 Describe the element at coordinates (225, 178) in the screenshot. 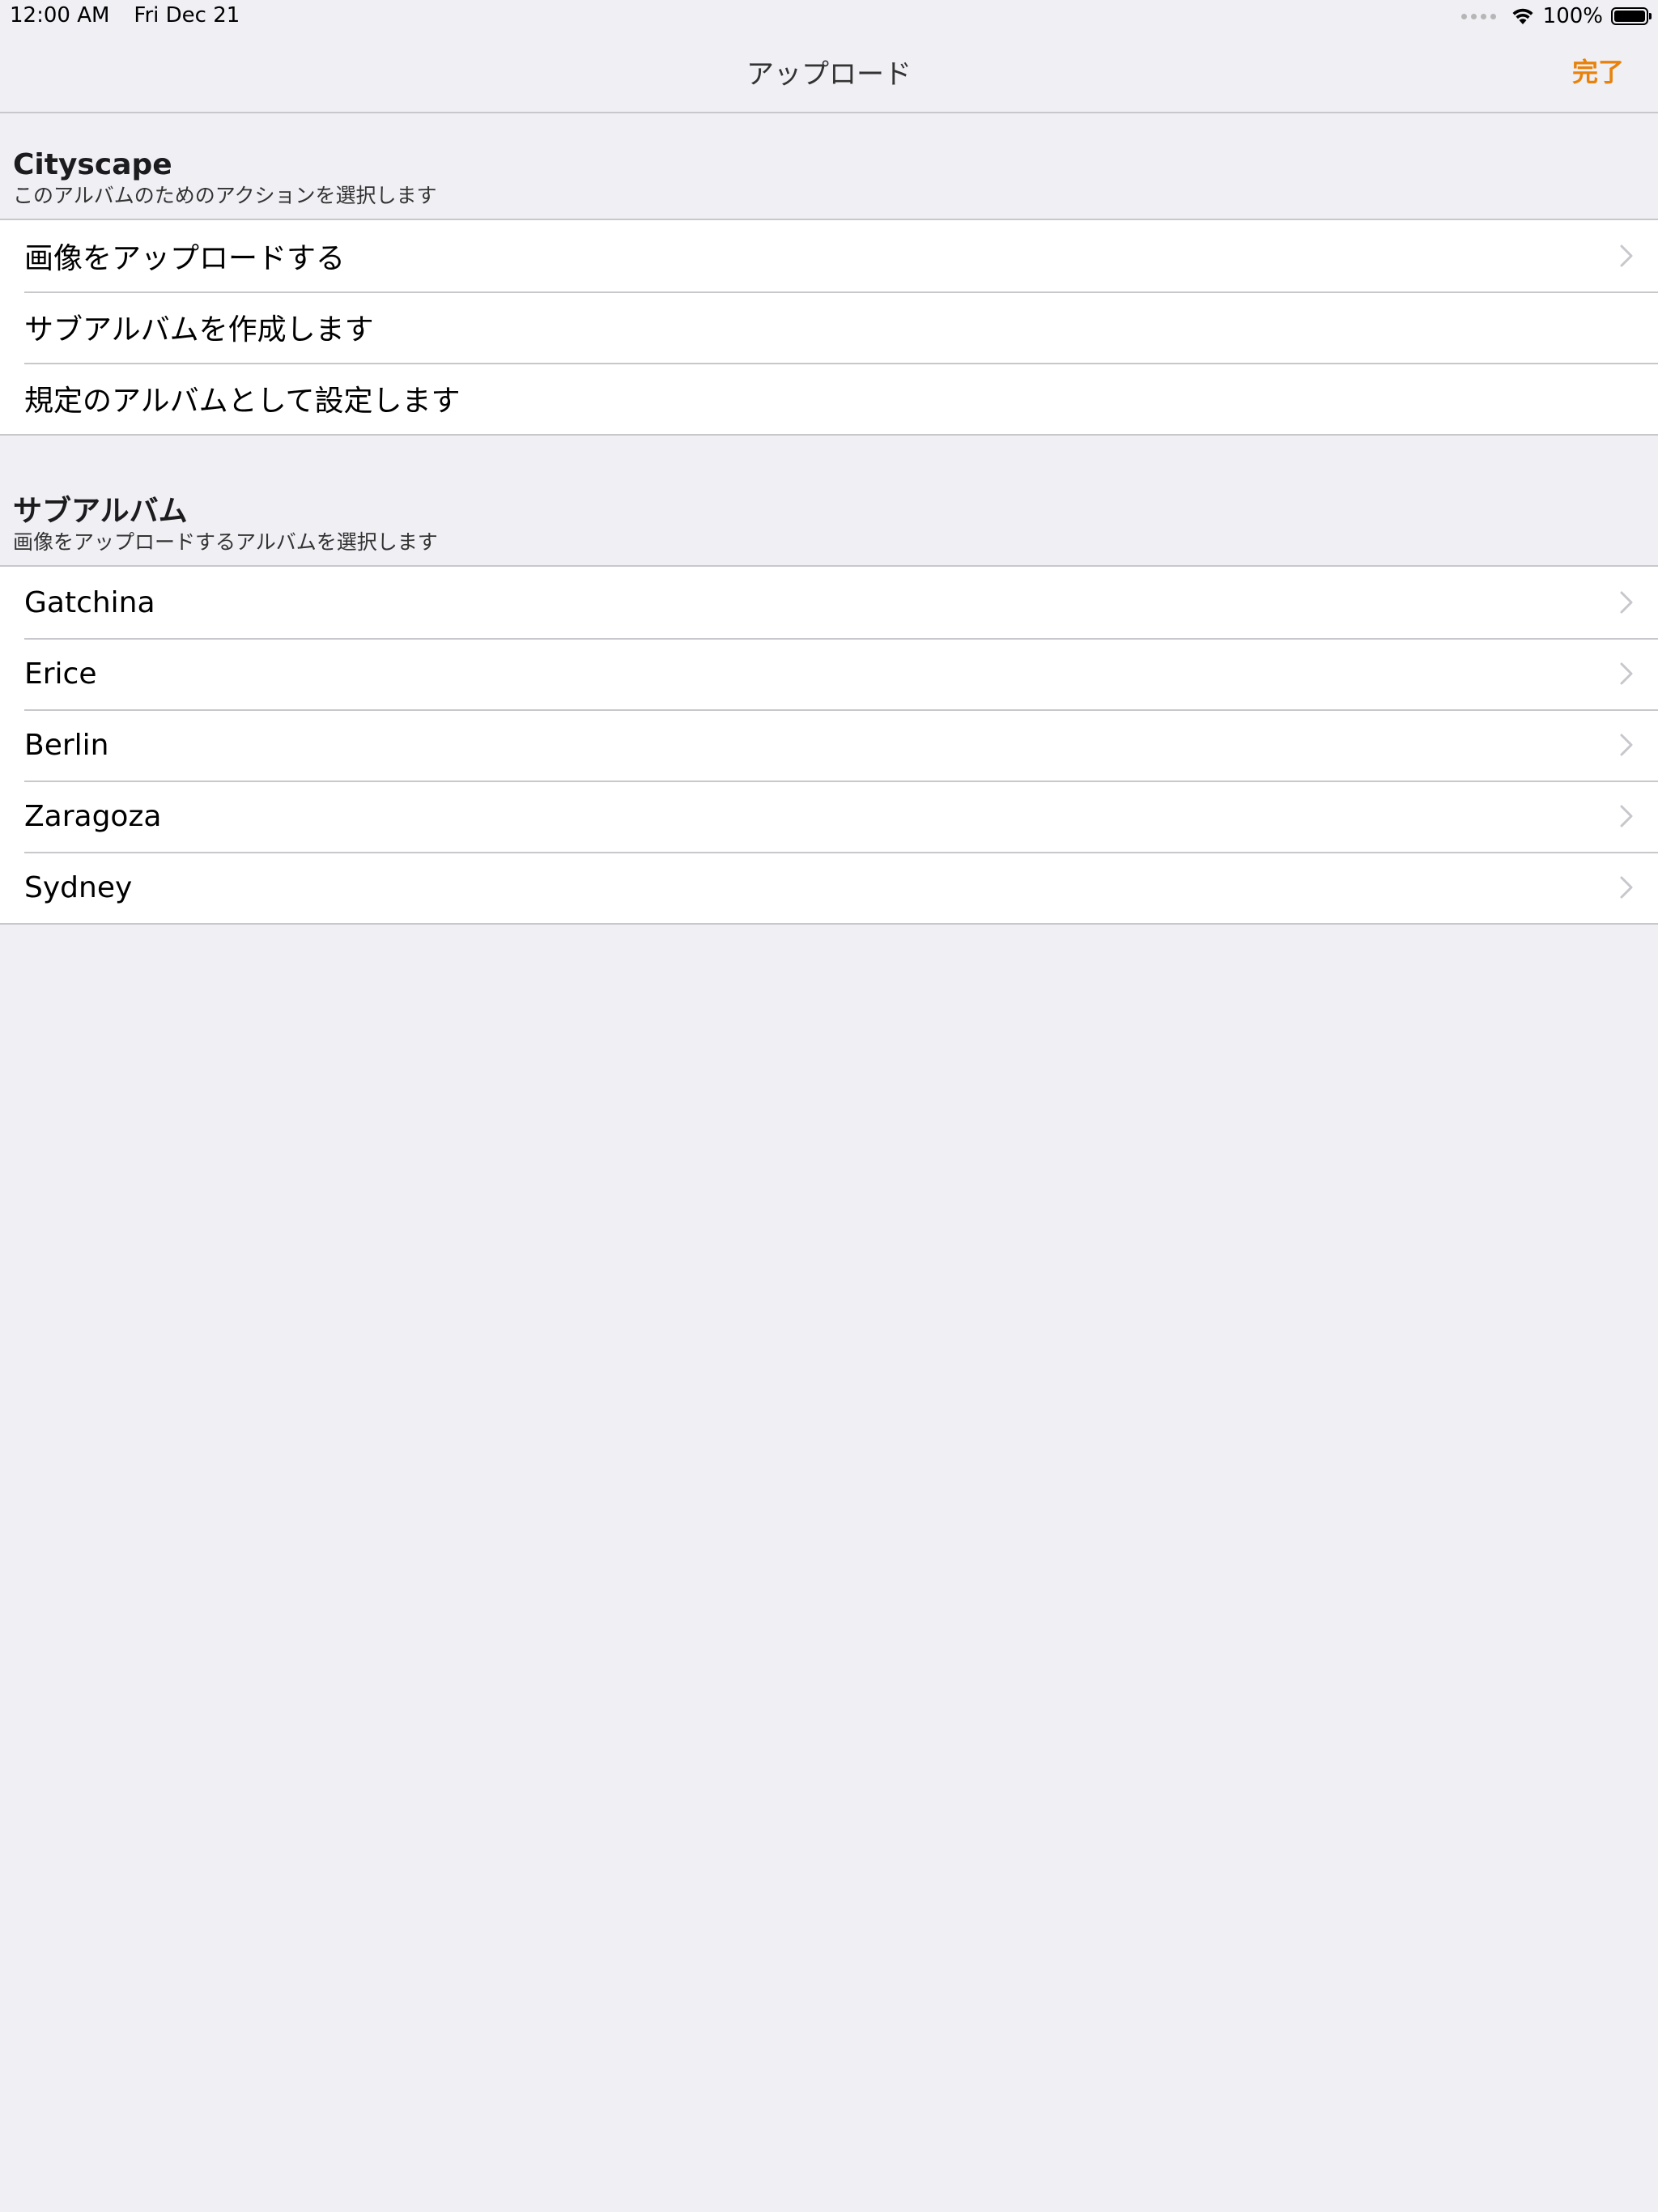

I see `album-section-header: Cityscape このアルバムのためのアクションを選択します` at that location.